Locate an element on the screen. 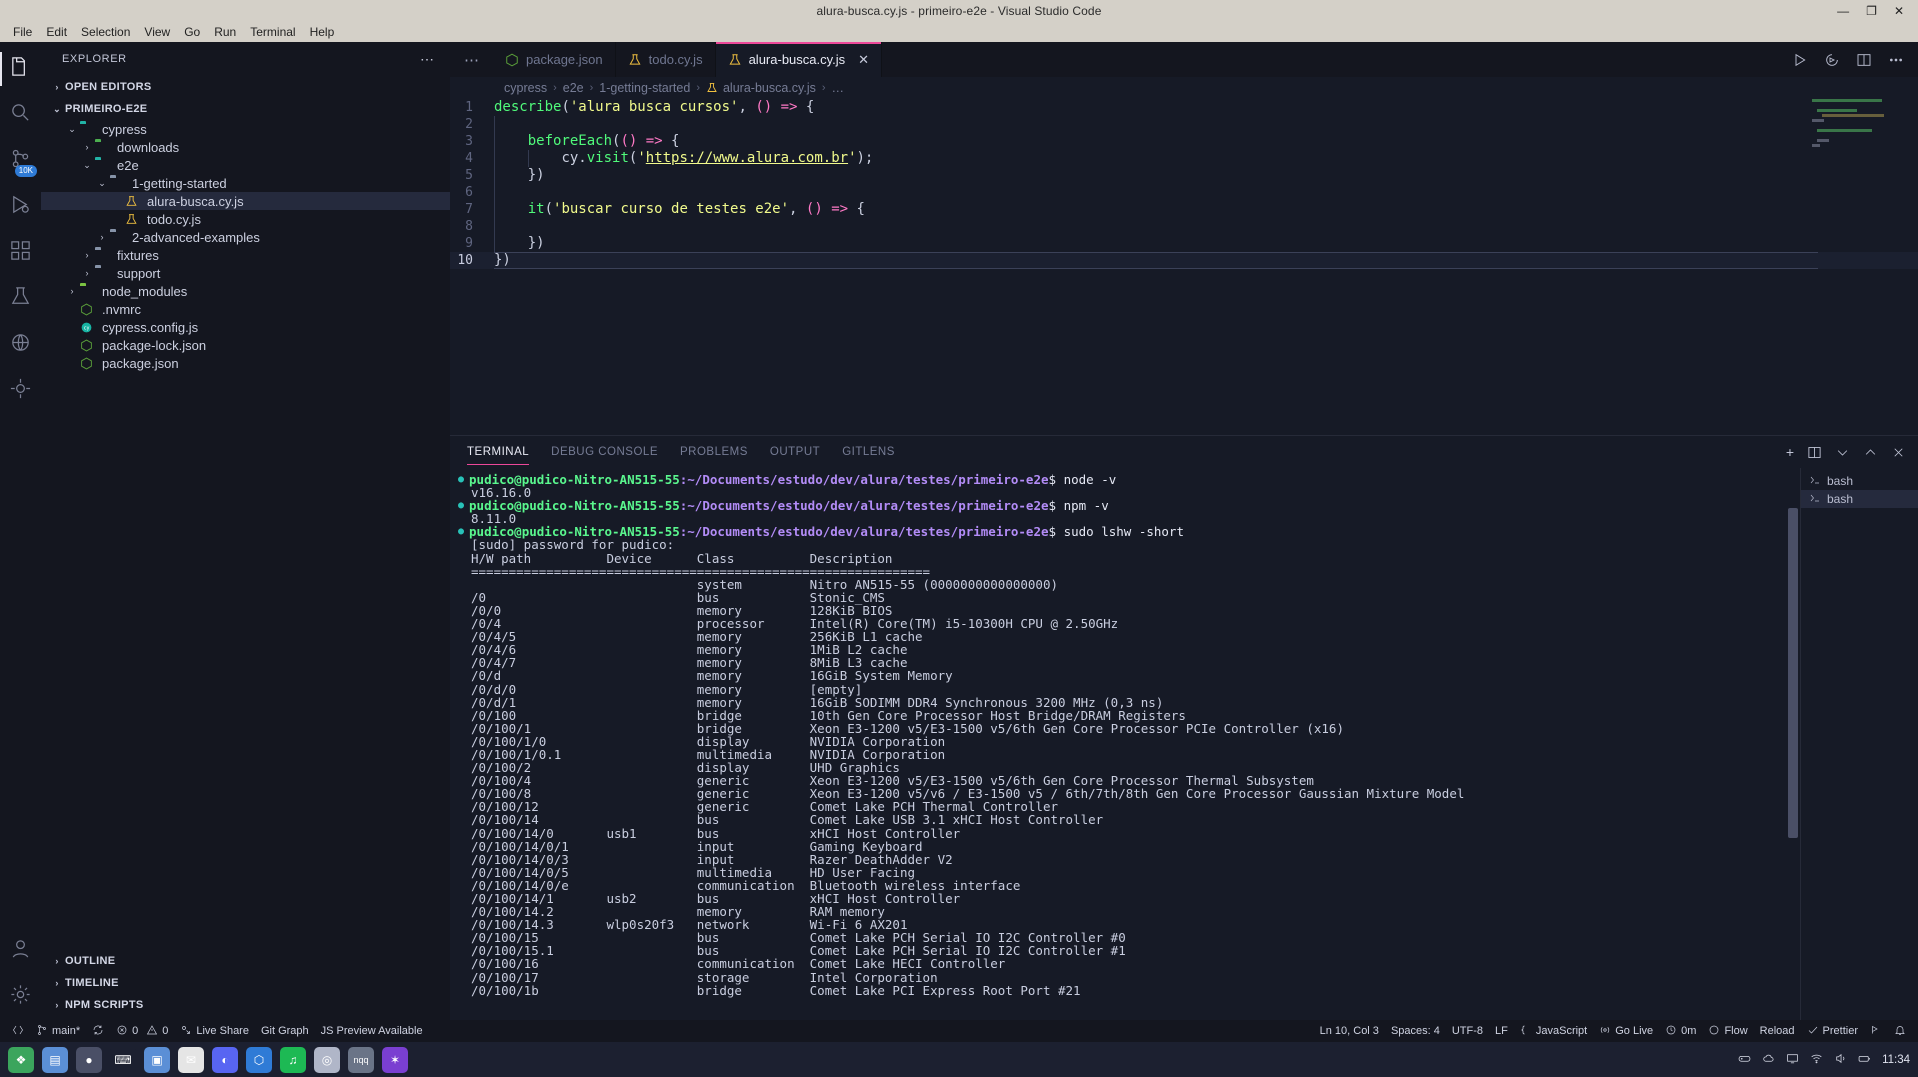 The width and height of the screenshot is (1918, 1077). activity-run-and-debug is located at coordinates (20, 207).